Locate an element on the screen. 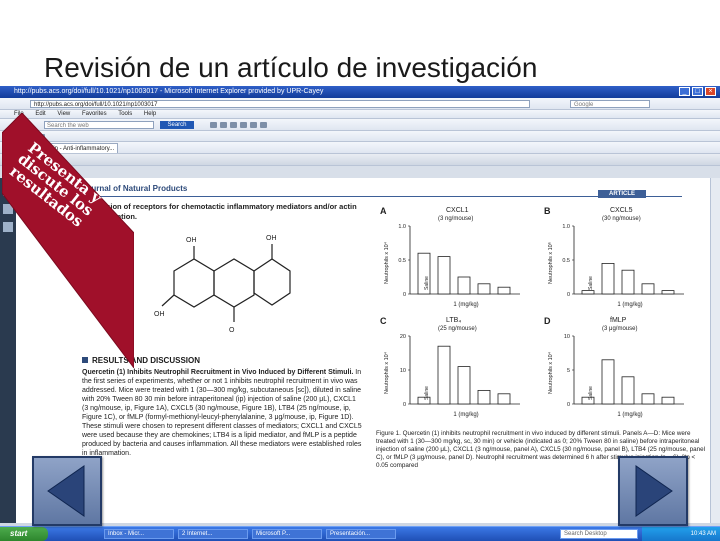 The height and width of the screenshot is (541, 720). panel-subtitle: (3 μg/mouse) is located at coordinates (619, 329).